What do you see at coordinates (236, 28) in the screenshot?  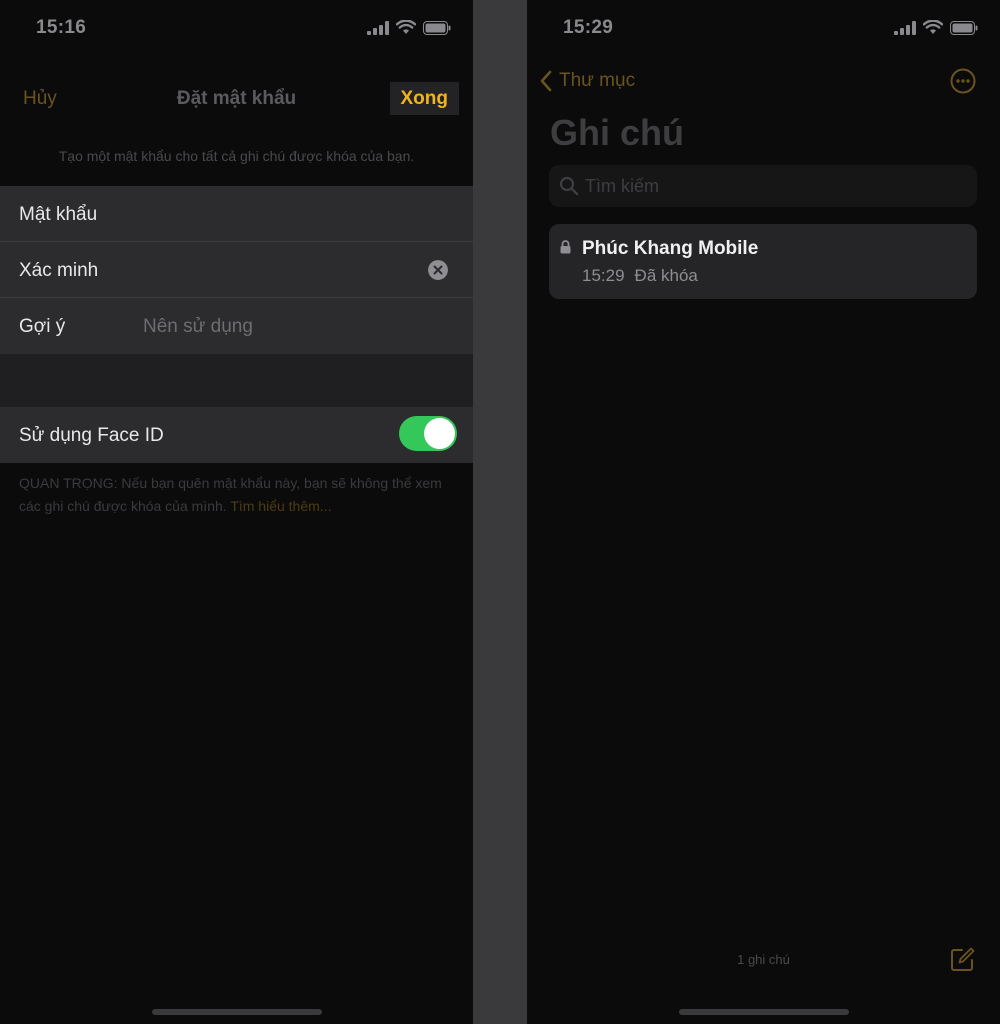 I see `status-bar: 15:16` at bounding box center [236, 28].